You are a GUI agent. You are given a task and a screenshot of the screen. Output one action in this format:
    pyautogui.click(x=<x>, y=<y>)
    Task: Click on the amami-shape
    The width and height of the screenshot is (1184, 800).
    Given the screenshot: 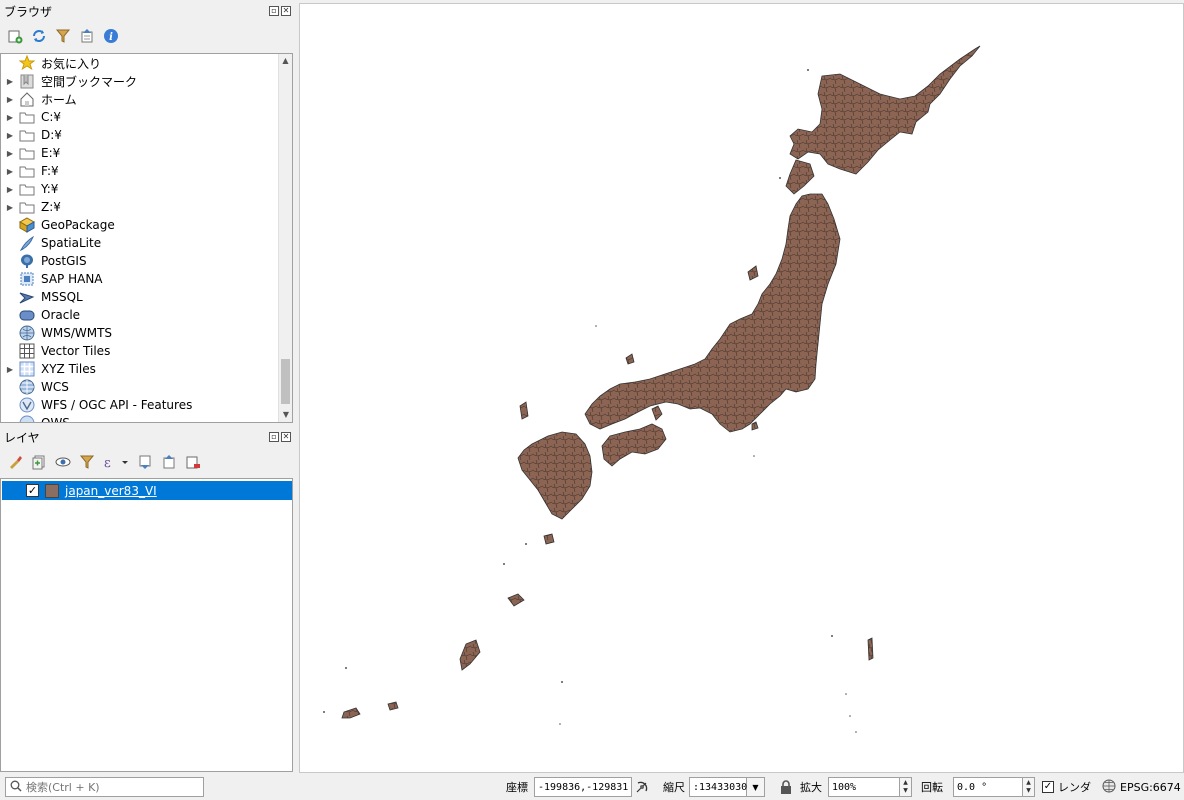 What is the action you would take?
    pyautogui.click(x=516, y=600)
    